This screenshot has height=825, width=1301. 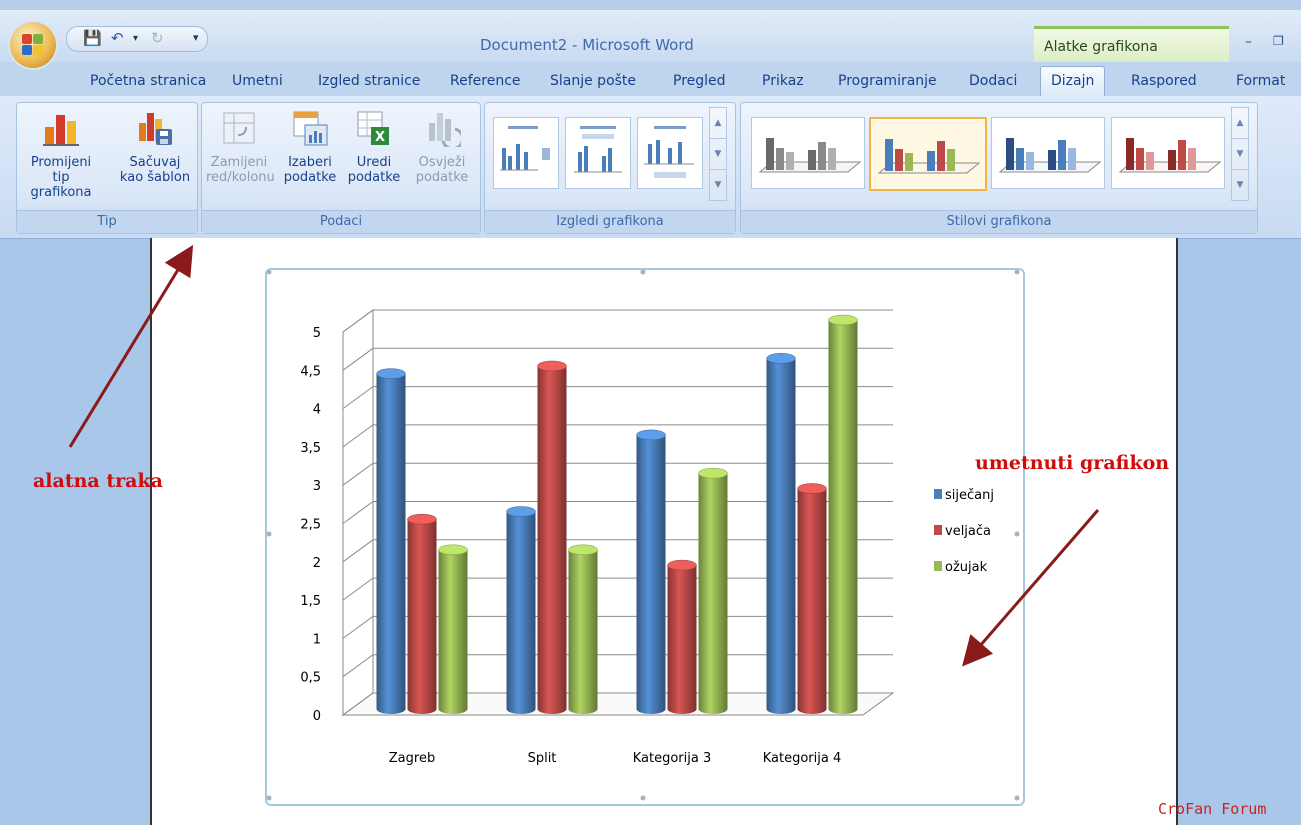 I want to click on tab-reference: Reference, so click(x=485, y=81).